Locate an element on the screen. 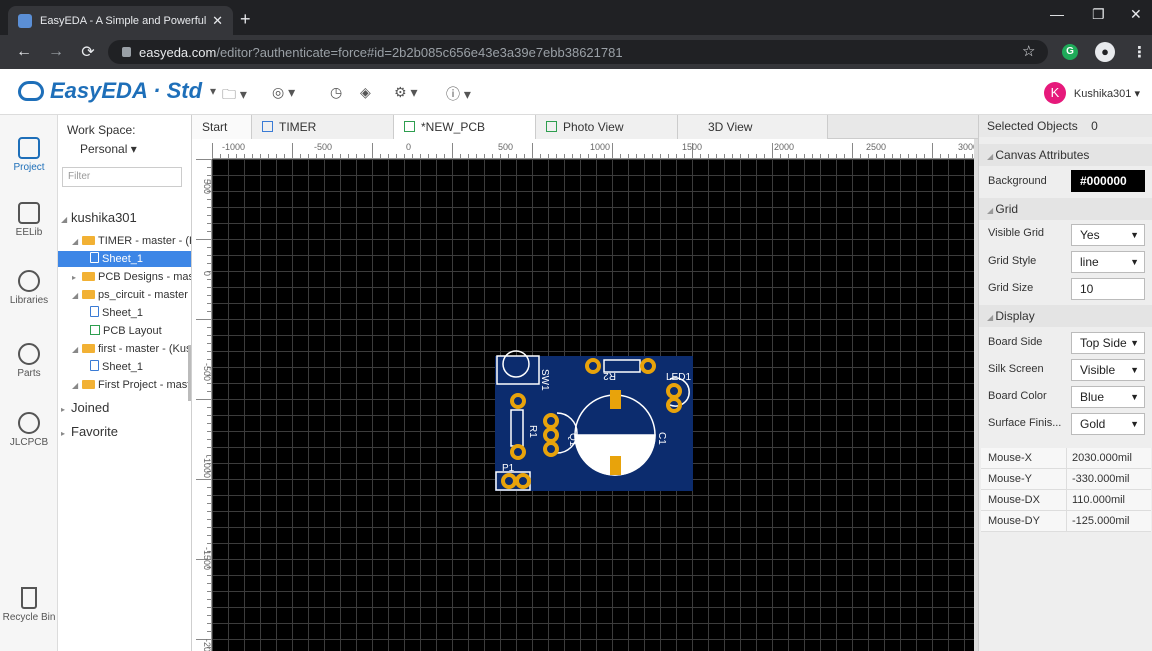  surface-finish-select: Gold ▼ is located at coordinates (1108, 424).